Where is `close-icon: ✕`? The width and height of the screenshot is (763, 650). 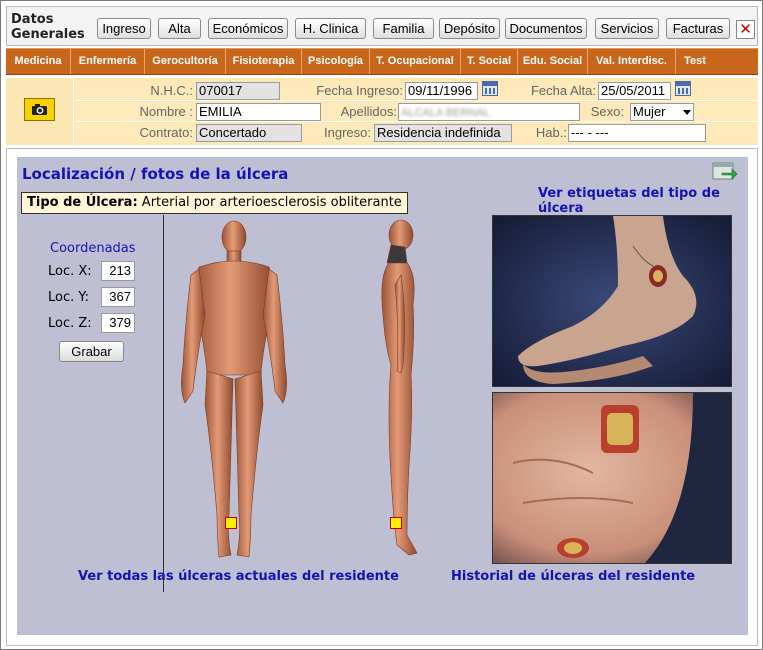 close-icon: ✕ is located at coordinates (745, 29).